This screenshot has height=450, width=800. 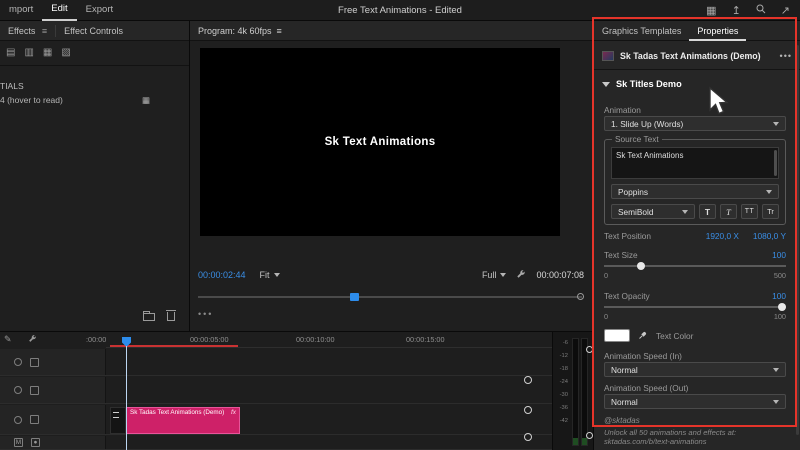 What do you see at coordinates (642, 84) in the screenshot?
I see `section-sk-titles-demo: Sk Titles Demo` at bounding box center [642, 84].